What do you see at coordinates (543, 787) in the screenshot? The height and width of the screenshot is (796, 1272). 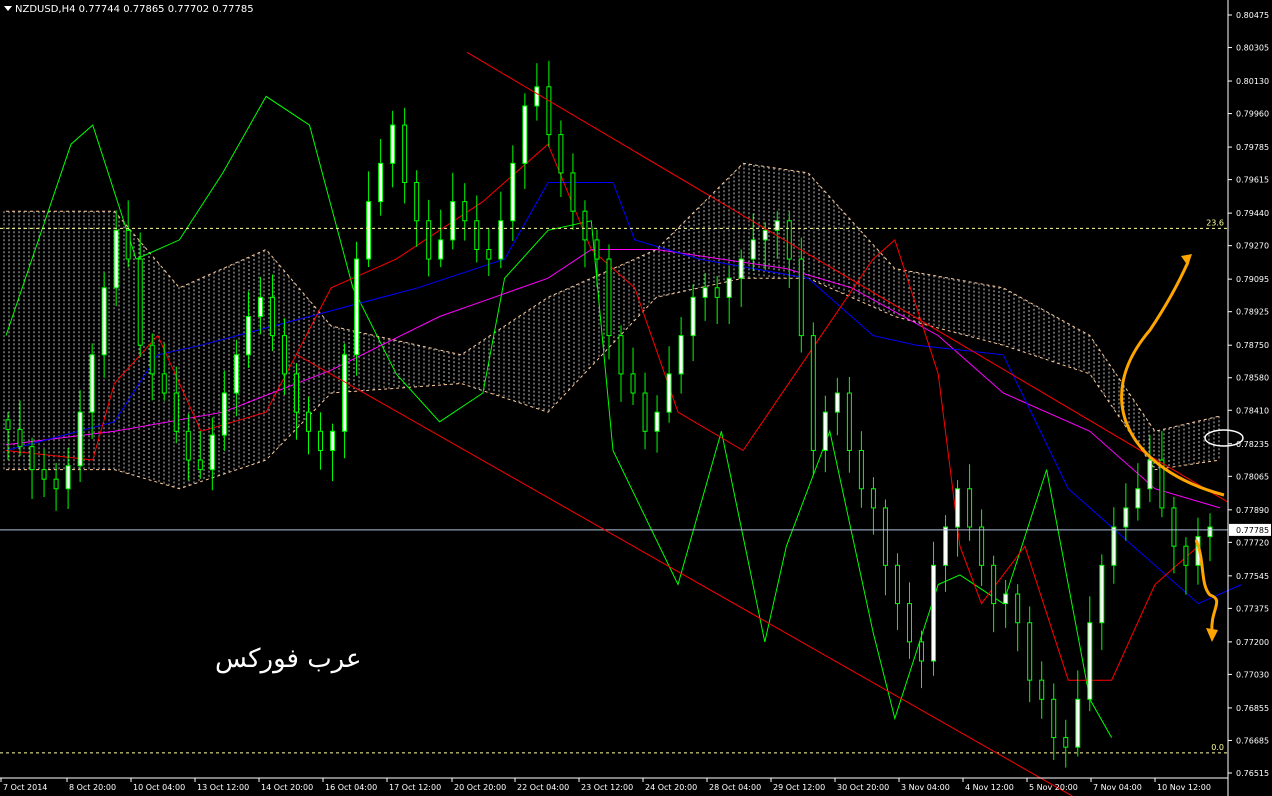 I see `x-tick-label: 22 Oct 04:00` at bounding box center [543, 787].